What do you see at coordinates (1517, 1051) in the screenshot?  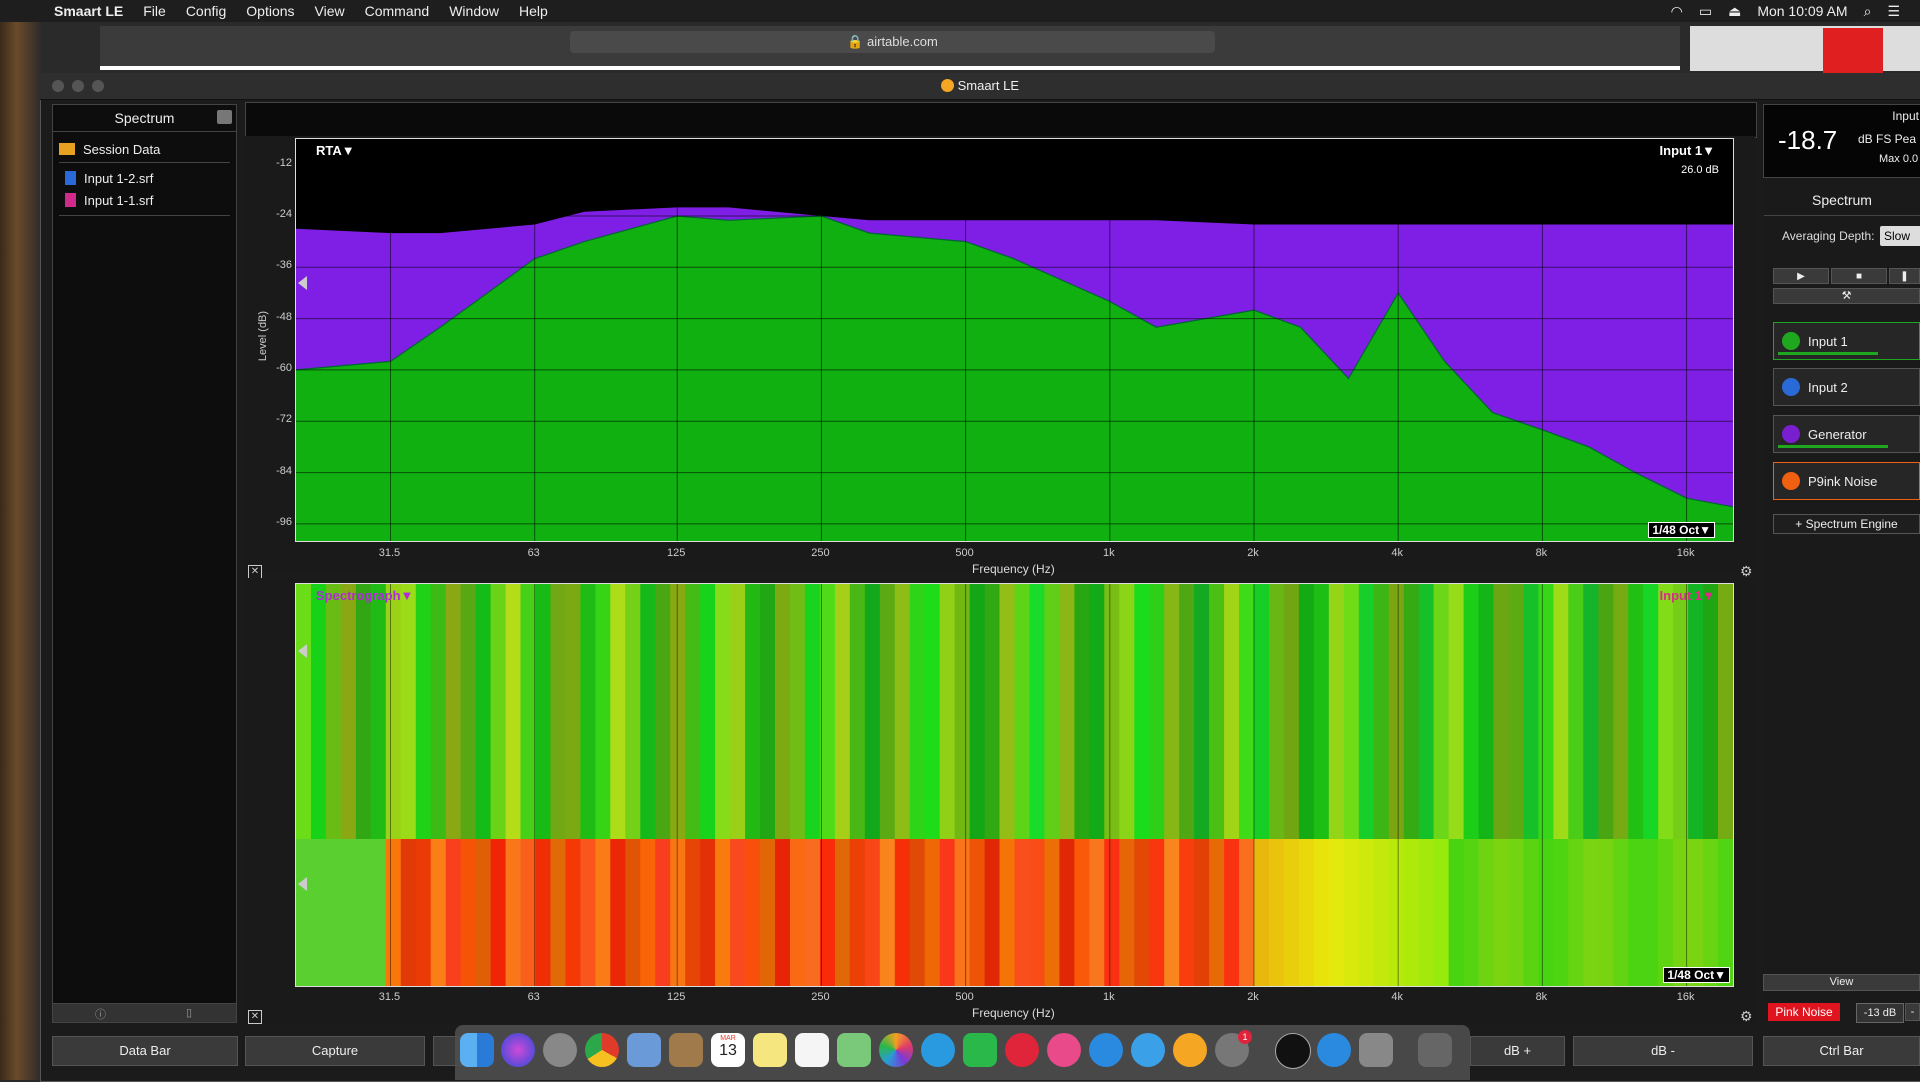 I see `db-plus-button: dB +` at bounding box center [1517, 1051].